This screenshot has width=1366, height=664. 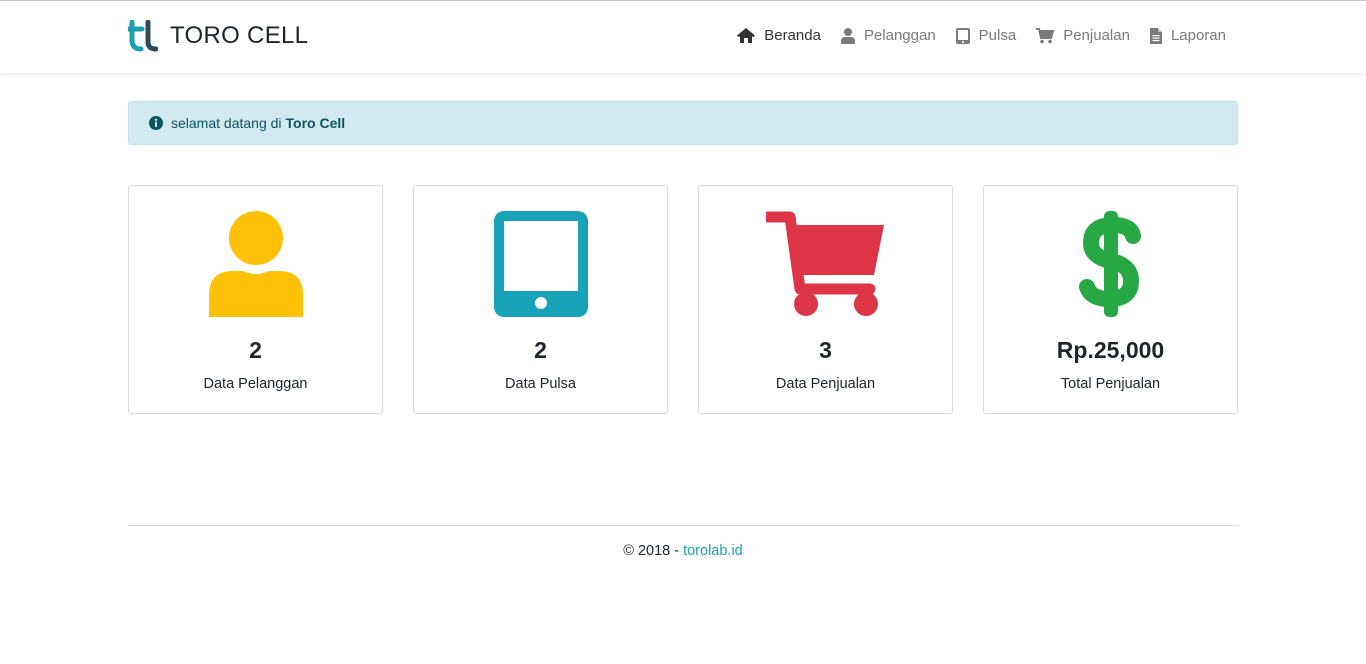 I want to click on nav-item-penjualan: Penjualan, so click(x=1083, y=35).